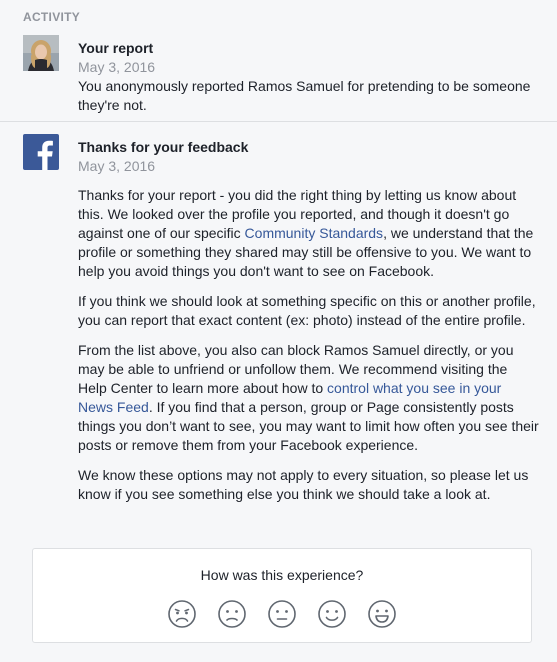 The height and width of the screenshot is (662, 557). What do you see at coordinates (41, 152) in the screenshot?
I see `facebook-logo-icon` at bounding box center [41, 152].